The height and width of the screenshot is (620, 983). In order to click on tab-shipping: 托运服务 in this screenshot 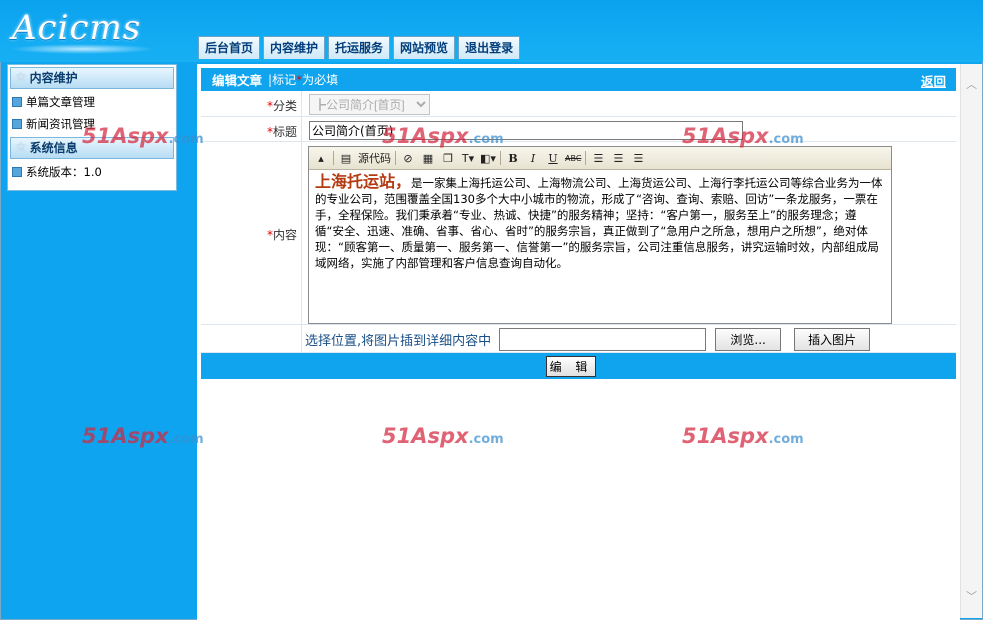, I will do `click(359, 47)`.